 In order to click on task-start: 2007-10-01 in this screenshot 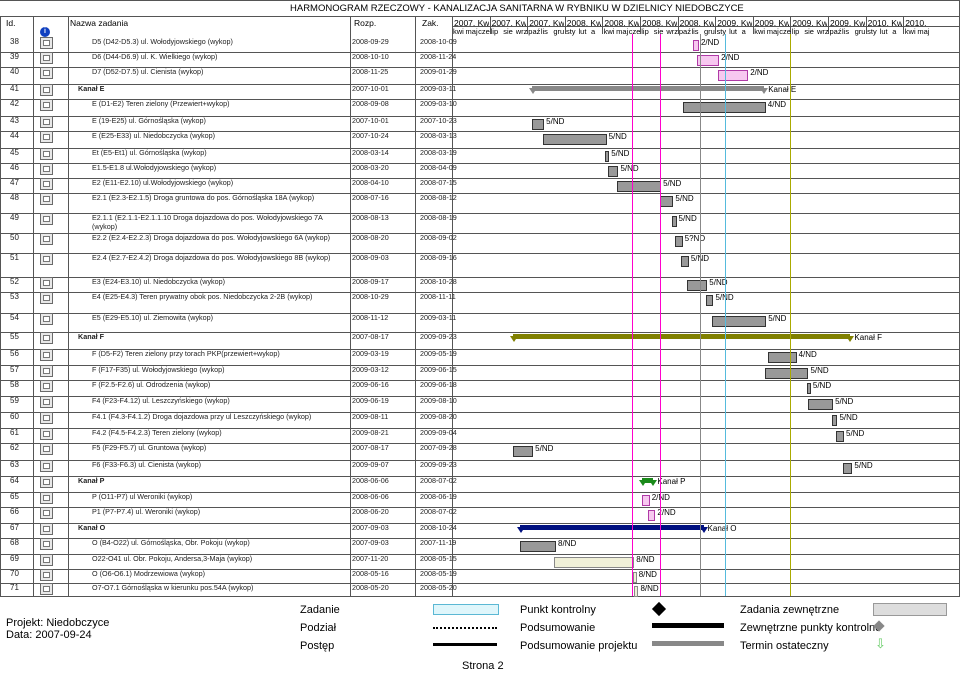, I will do `click(370, 120)`.